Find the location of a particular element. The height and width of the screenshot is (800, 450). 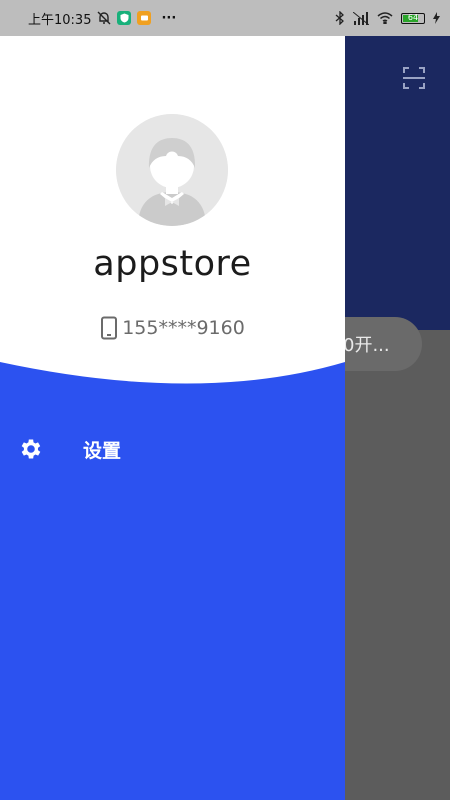

message-app-icon is located at coordinates (144, 18).